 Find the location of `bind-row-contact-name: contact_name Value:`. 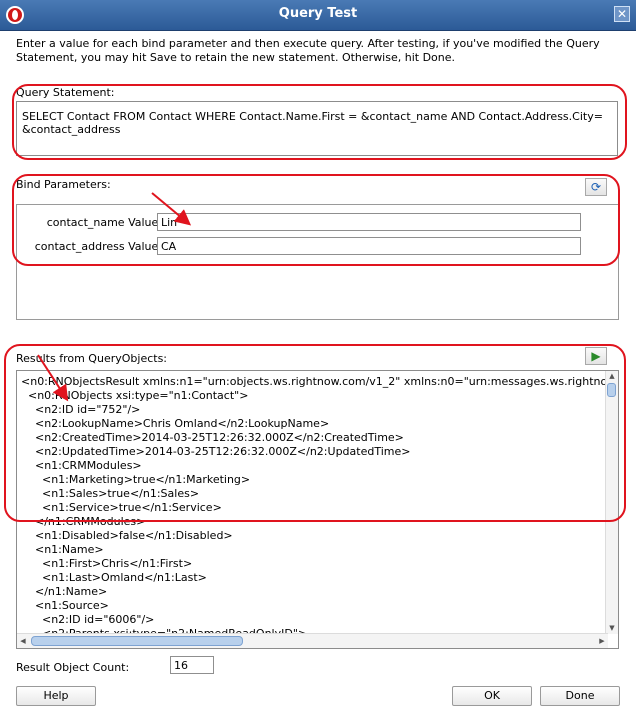

bind-row-contact-name: contact_name Value: is located at coordinates (317, 223).